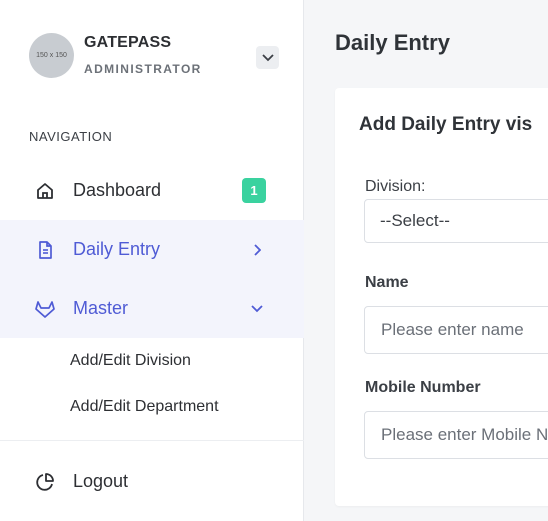 The image size is (548, 521). What do you see at coordinates (152, 308) in the screenshot?
I see `nav-item-master: Master` at bounding box center [152, 308].